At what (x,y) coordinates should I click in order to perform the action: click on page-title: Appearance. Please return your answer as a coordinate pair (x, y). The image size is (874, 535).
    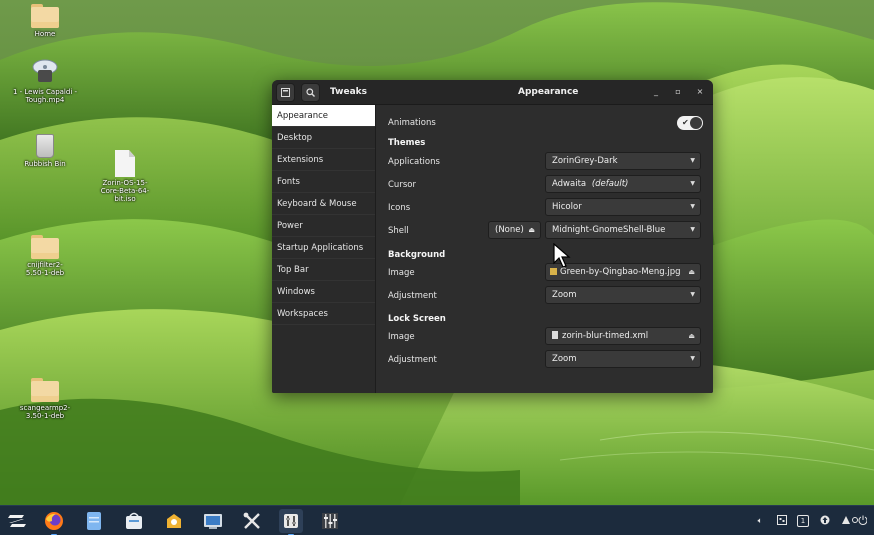
    Looking at the image, I should click on (548, 92).